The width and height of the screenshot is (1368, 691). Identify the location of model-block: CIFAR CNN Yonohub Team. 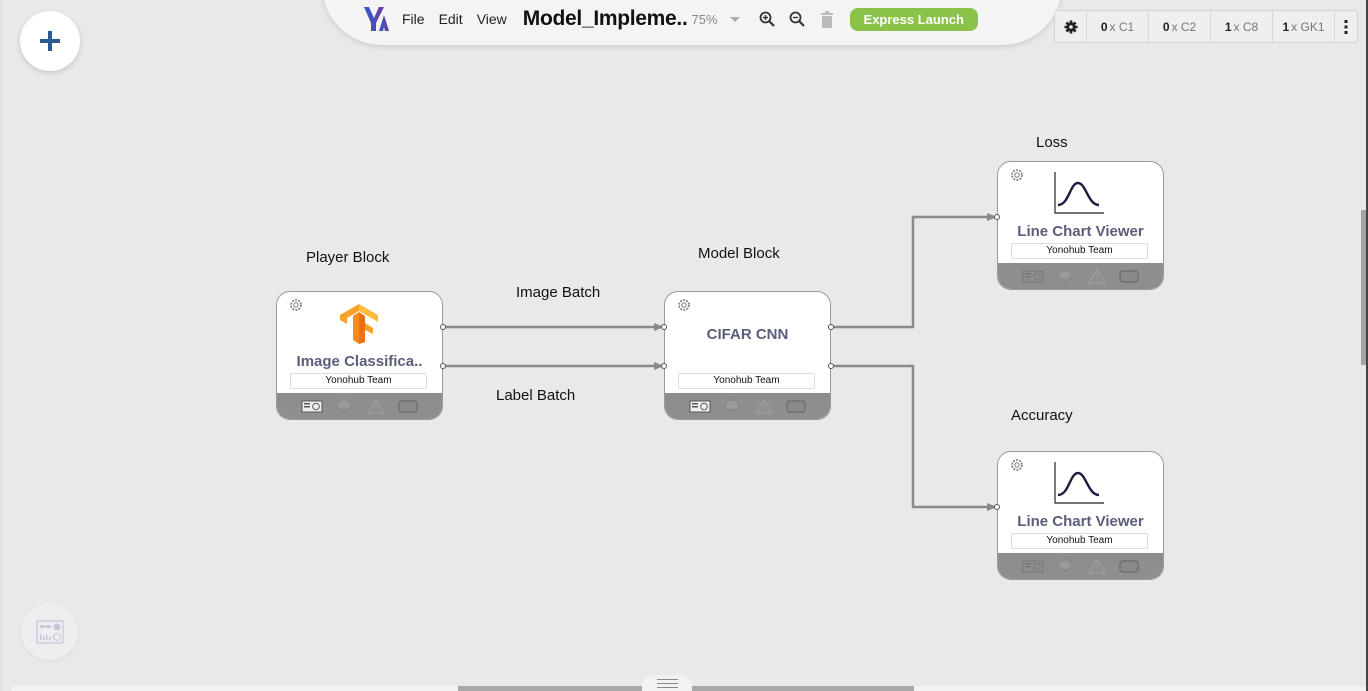
(747, 355).